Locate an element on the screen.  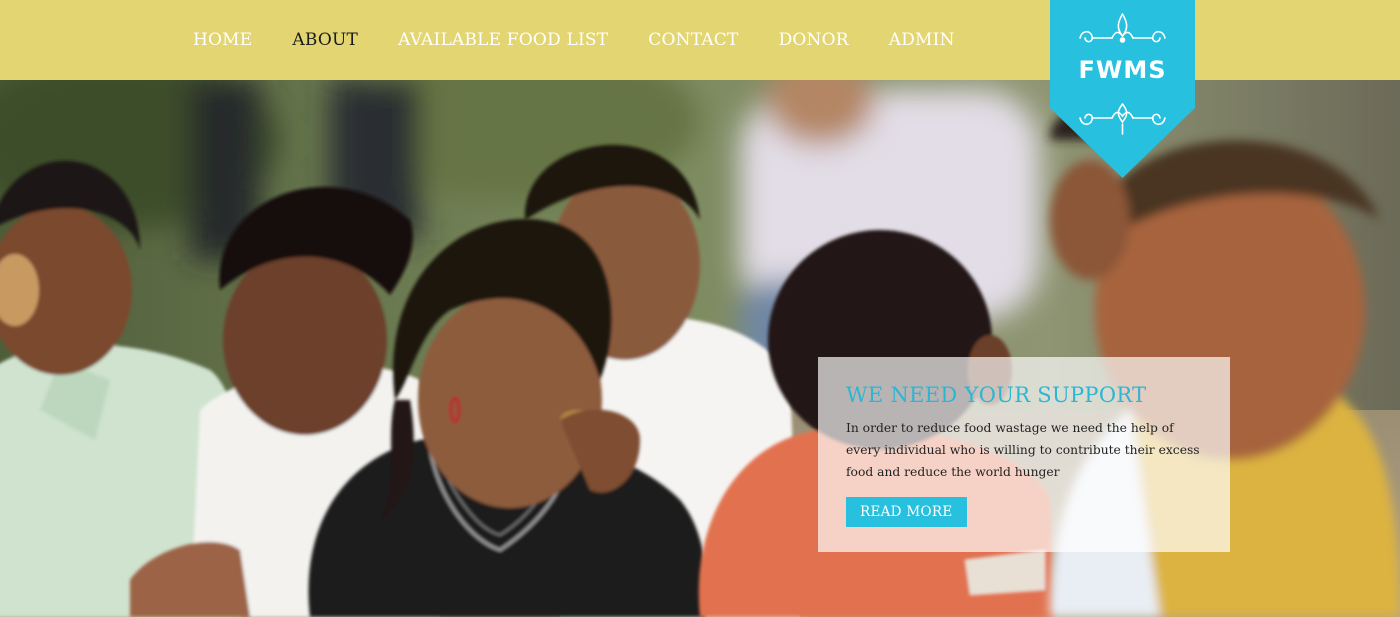
nav-home: HOME is located at coordinates (222, 40).